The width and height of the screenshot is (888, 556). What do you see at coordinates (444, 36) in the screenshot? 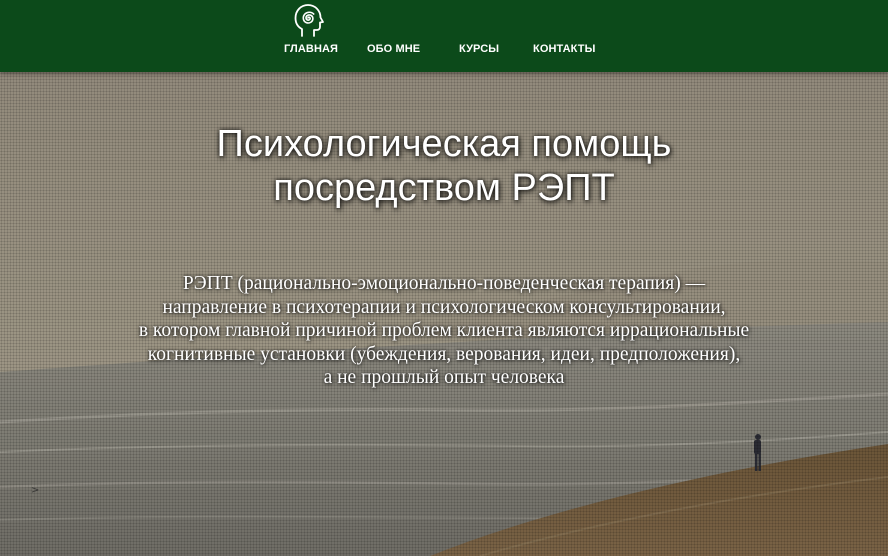
I see `site-header: ГЛАВНАЯ ОБО МНЕ КУРСЫ КОНТАКТЫ` at bounding box center [444, 36].